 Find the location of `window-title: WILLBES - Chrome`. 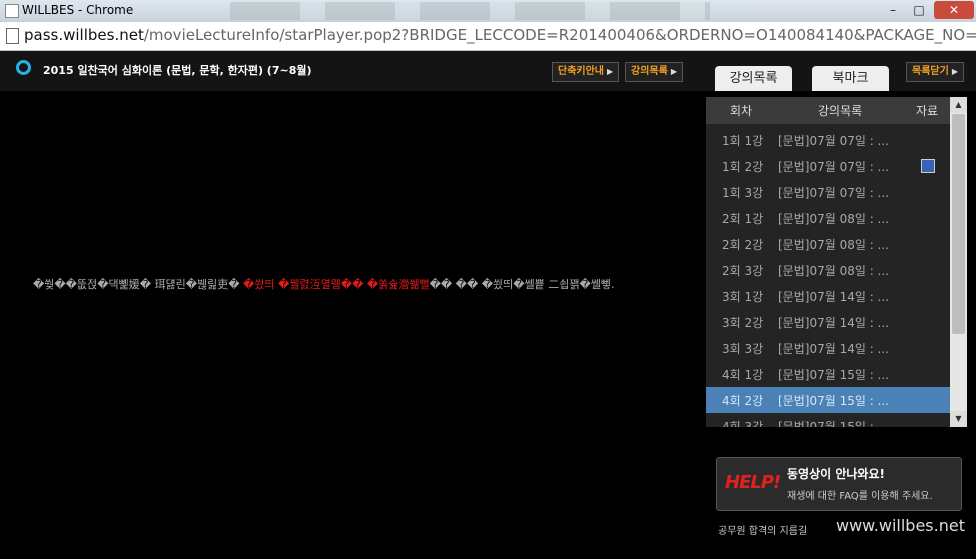

window-title: WILLBES - Chrome is located at coordinates (78, 10).